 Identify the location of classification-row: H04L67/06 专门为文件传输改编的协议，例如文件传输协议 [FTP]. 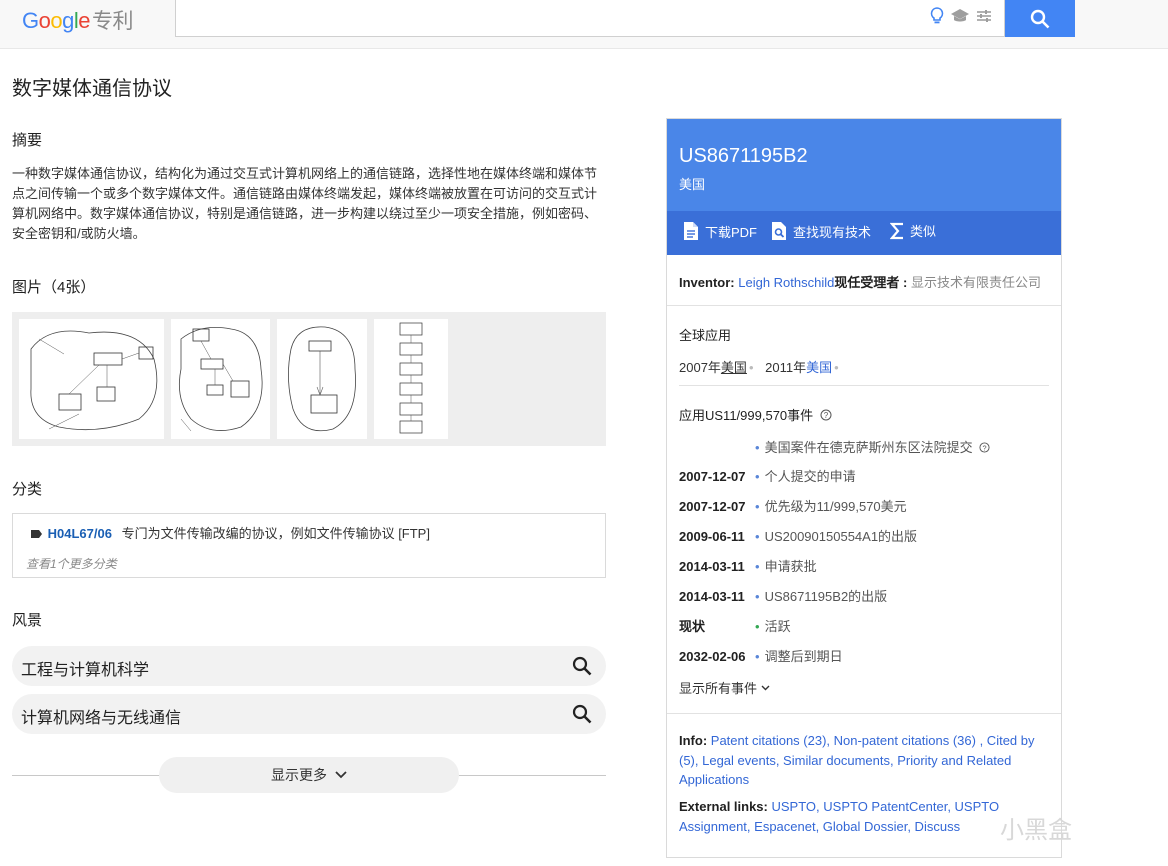
(230, 532).